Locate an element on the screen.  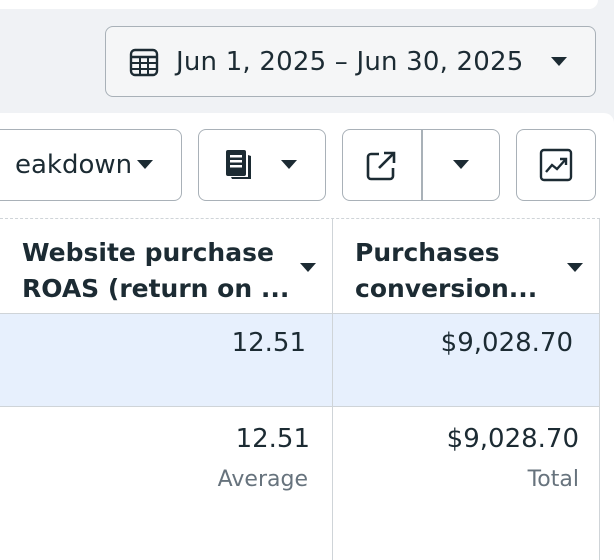
summary-label: Average is located at coordinates (262, 479).